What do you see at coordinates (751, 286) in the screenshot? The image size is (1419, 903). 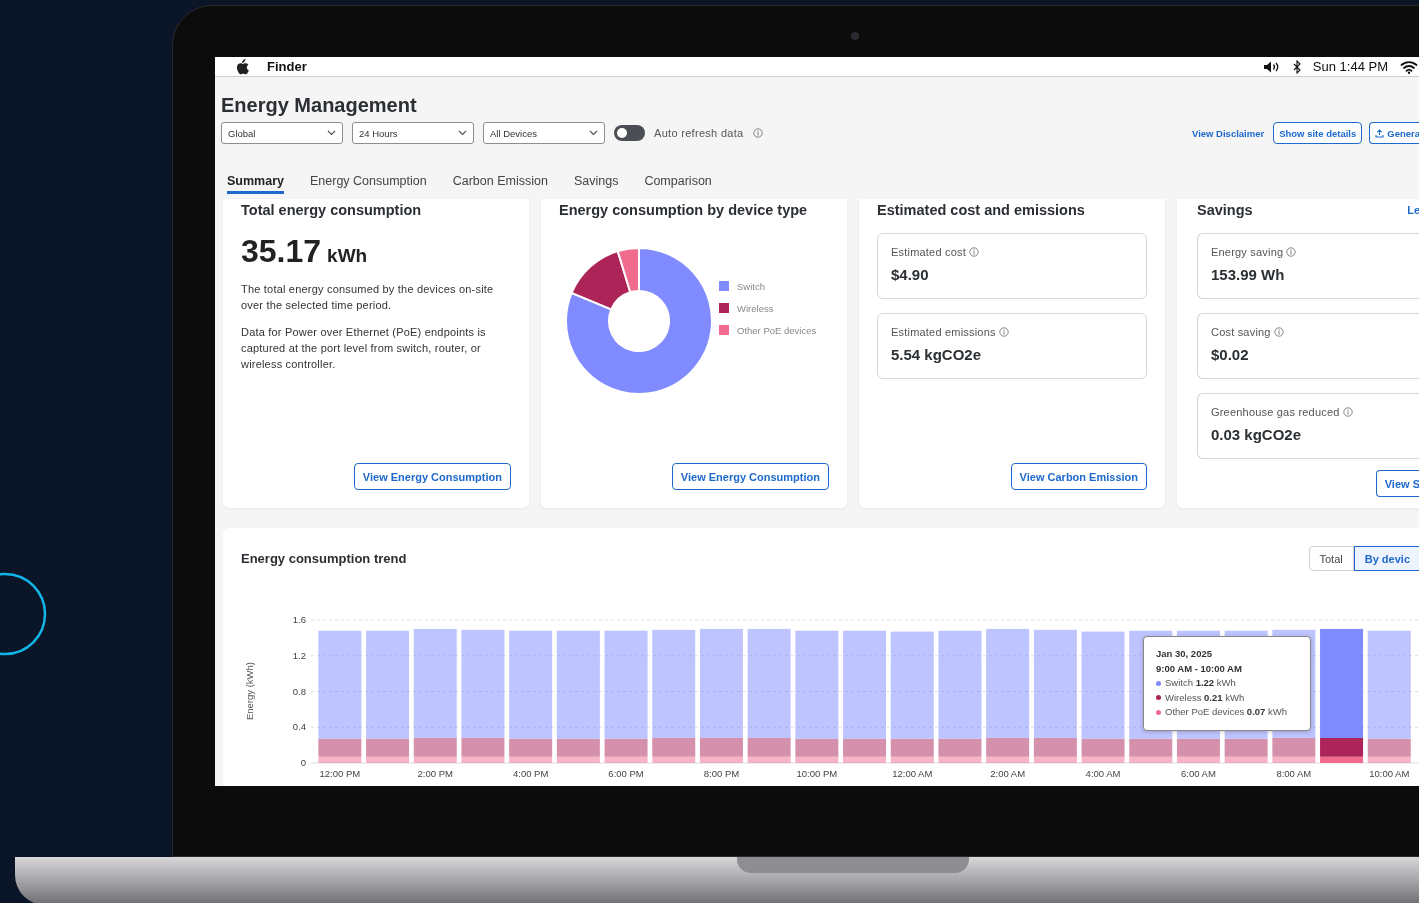 I see `legend-label: Switch` at bounding box center [751, 286].